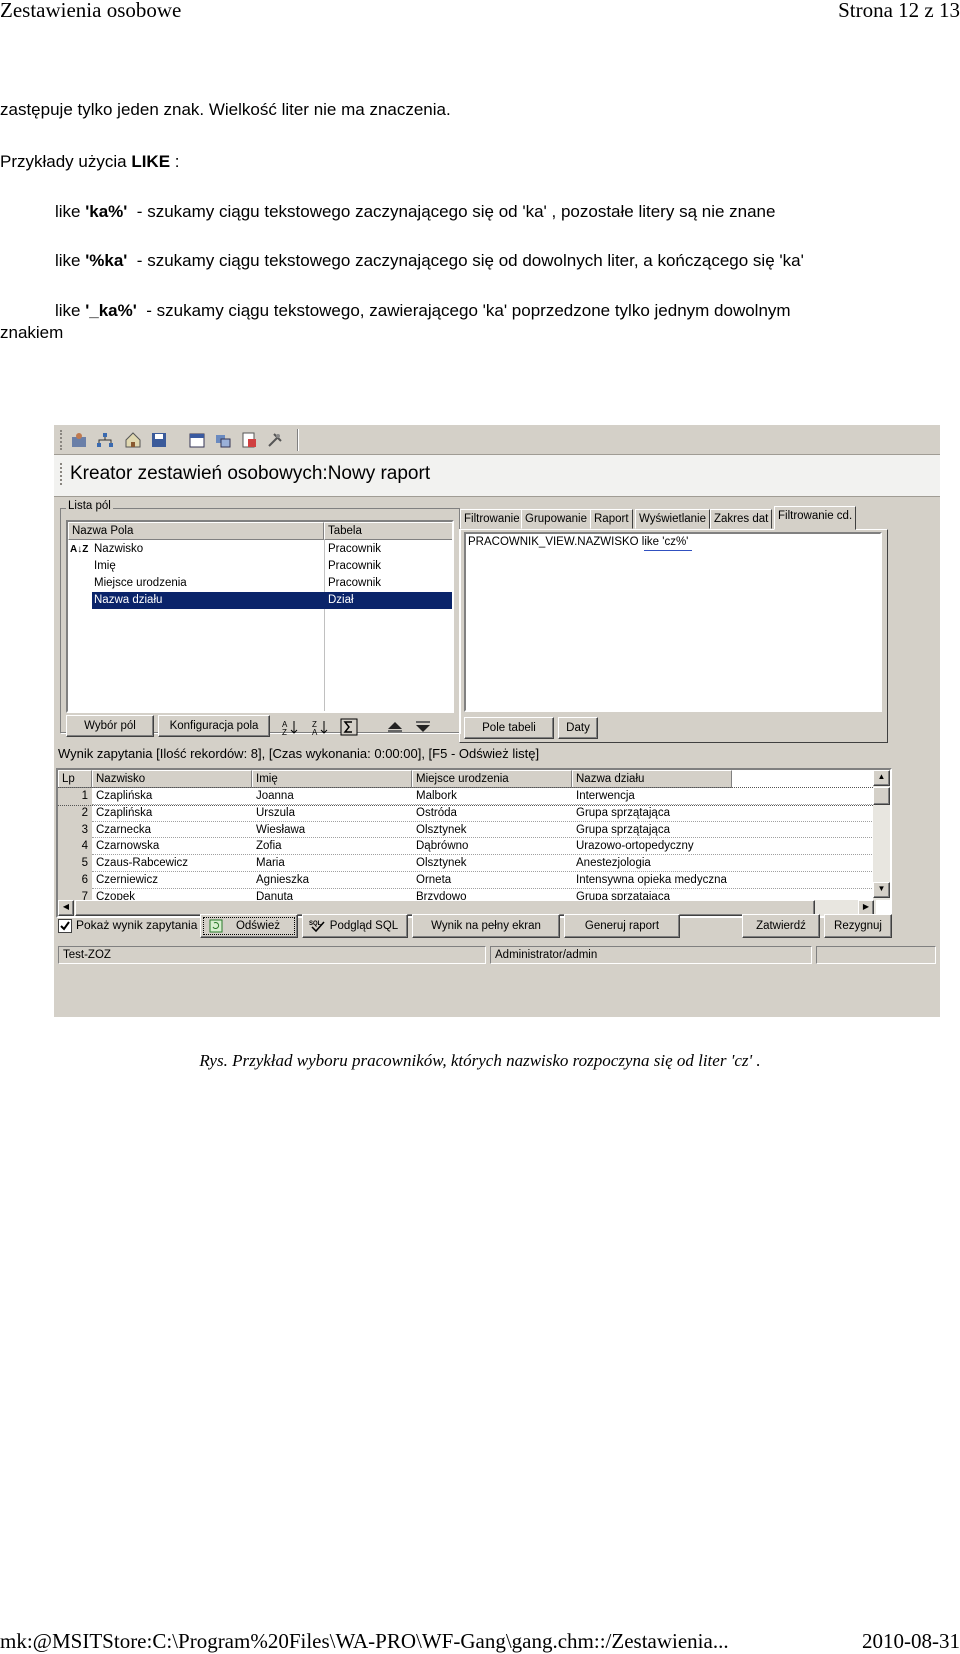 The width and height of the screenshot is (960, 1654). Describe the element at coordinates (673, 622) in the screenshot. I see `filter-condition-editor: PRACOWNIK_VIEW.NAZWISKO like 'cz%'` at that location.